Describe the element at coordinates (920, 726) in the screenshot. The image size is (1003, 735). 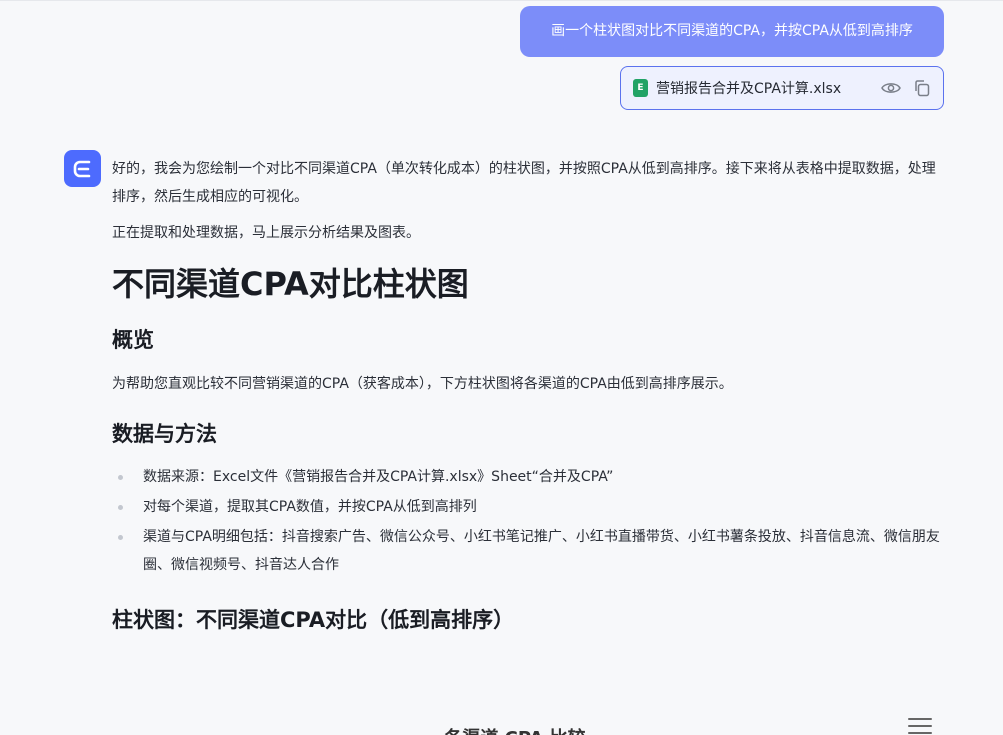
I see `hamburger-menu-icon` at that location.